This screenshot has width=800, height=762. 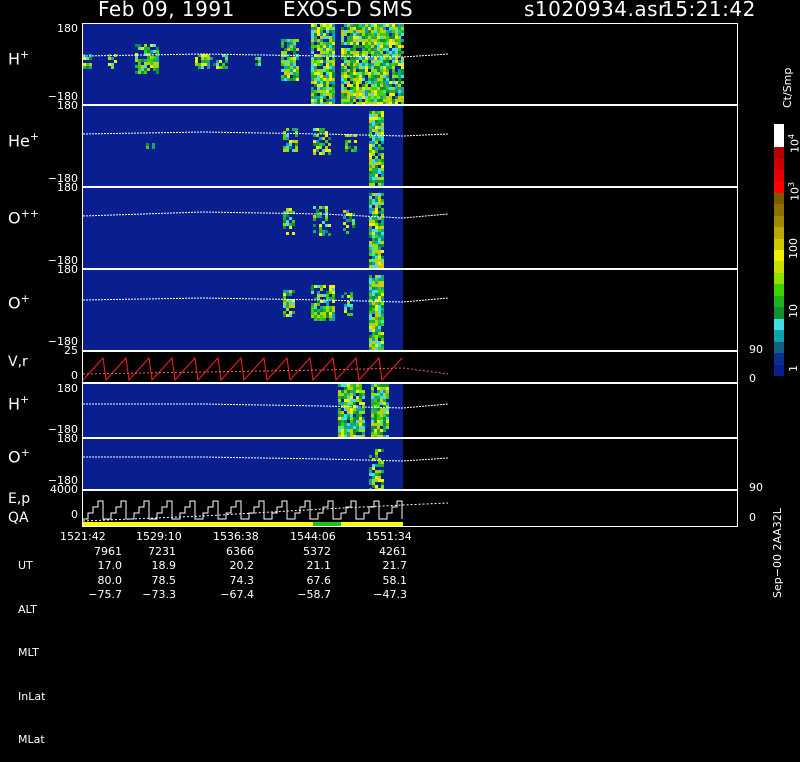 I want to click on colorbar-segment, so click(x=779, y=233).